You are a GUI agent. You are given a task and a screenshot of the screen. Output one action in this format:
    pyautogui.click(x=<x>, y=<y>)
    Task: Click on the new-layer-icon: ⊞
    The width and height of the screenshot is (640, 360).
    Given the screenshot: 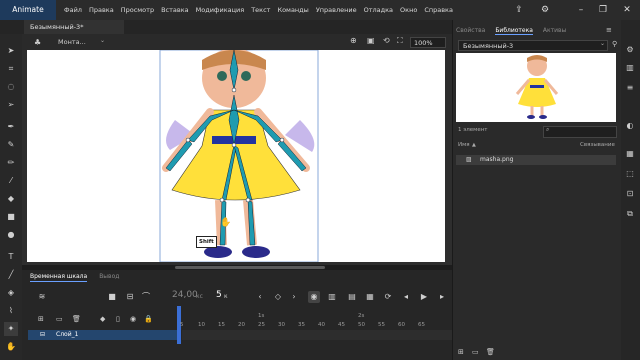 What is the action you would take?
    pyautogui.click(x=41, y=319)
    